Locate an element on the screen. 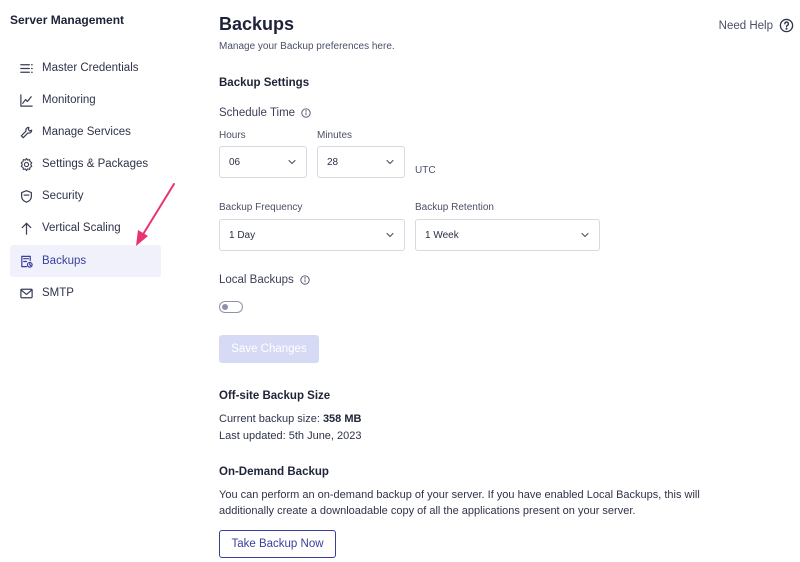  hours-value: 06 is located at coordinates (235, 162).